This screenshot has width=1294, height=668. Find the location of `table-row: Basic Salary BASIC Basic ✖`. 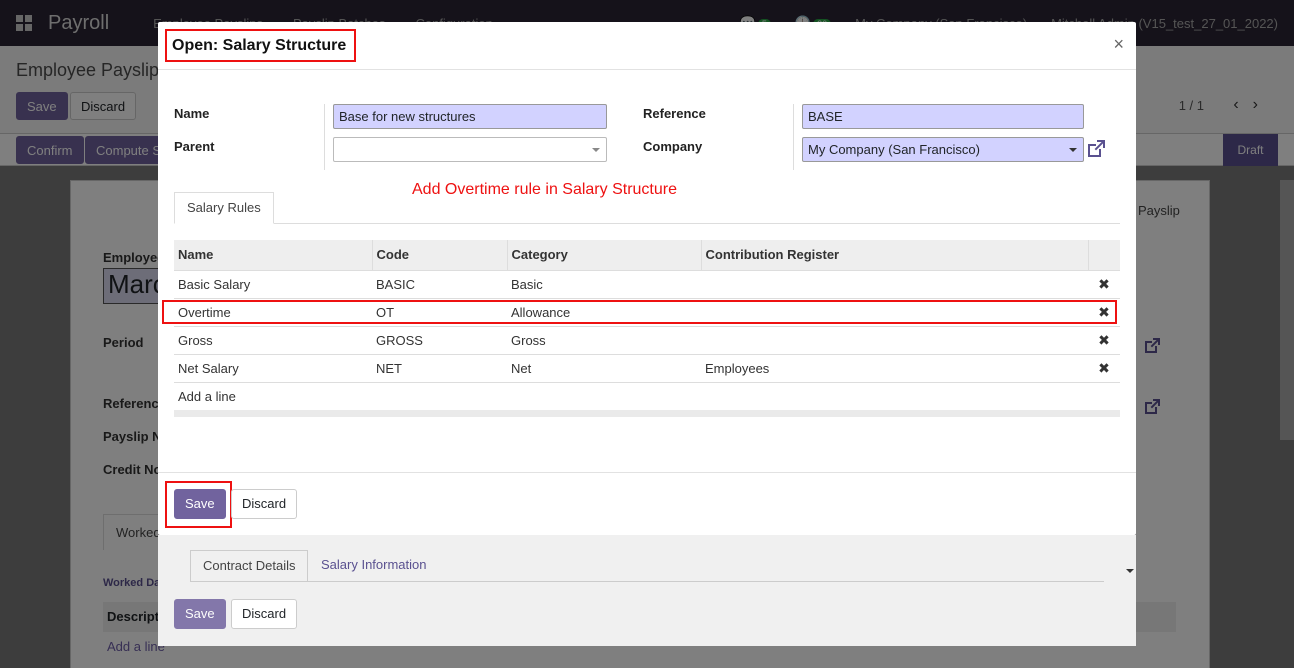

table-row: Basic Salary BASIC Basic ✖ is located at coordinates (647, 283).